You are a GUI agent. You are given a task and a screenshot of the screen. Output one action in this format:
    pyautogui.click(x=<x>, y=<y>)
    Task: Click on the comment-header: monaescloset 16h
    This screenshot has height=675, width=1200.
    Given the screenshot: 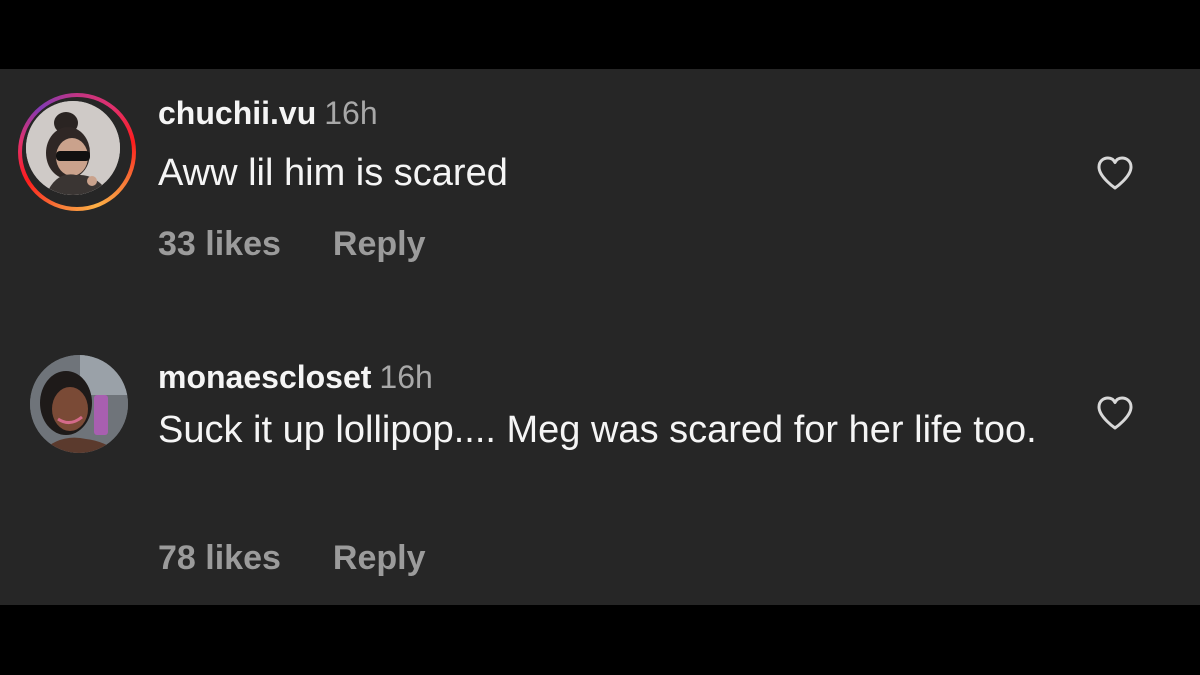 What is the action you would take?
    pyautogui.click(x=295, y=377)
    